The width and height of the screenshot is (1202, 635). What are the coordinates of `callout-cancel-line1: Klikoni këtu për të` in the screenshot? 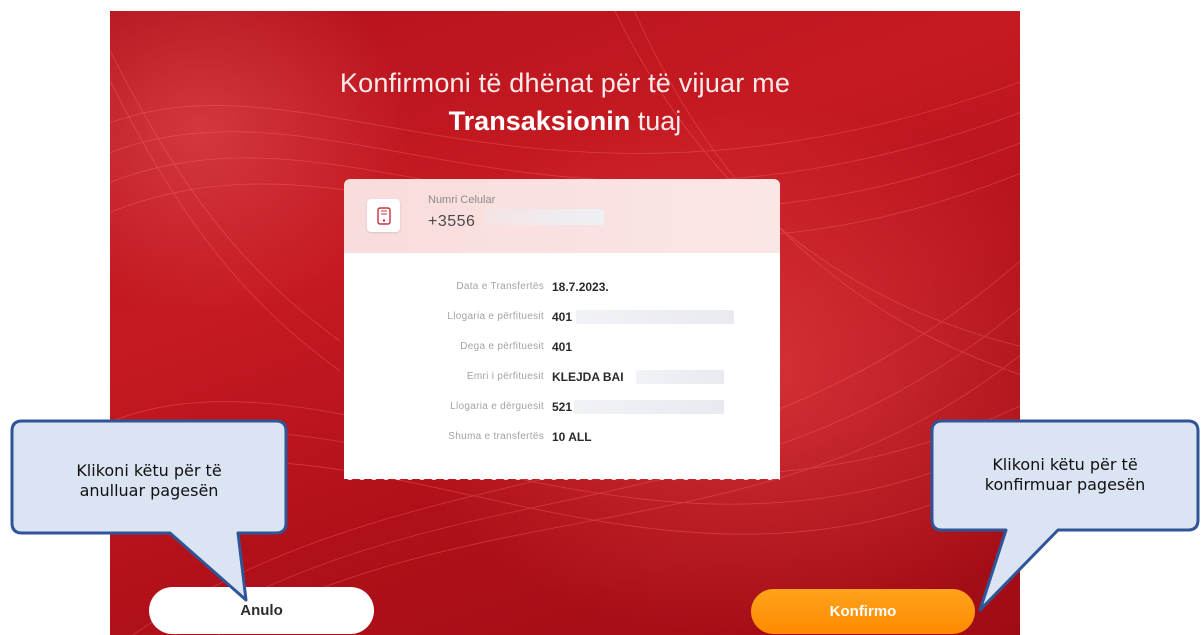 It's located at (149, 470).